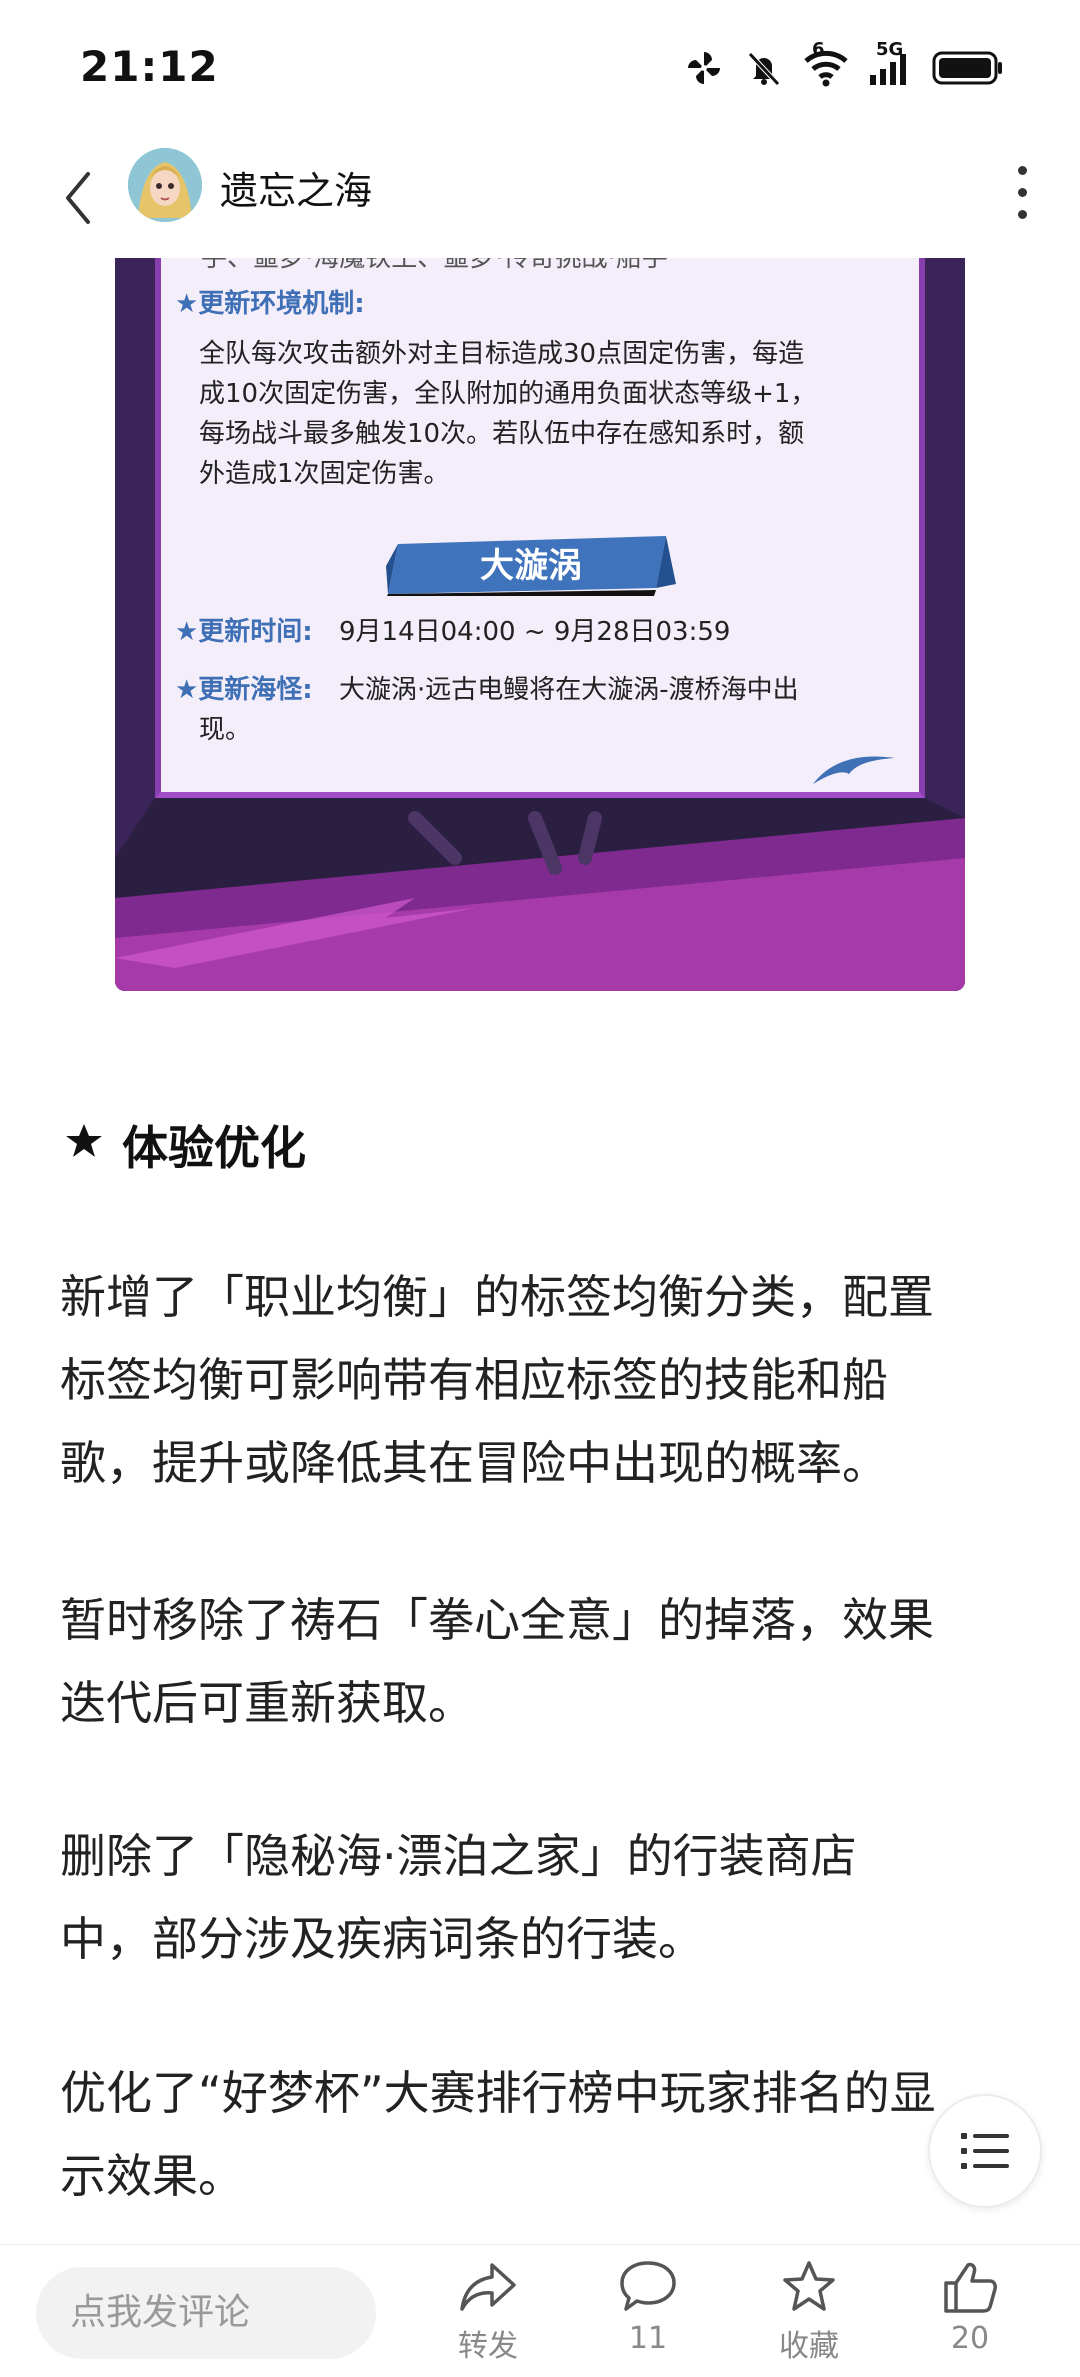 This screenshot has height=2377, width=1080. I want to click on pinwheel-icon, so click(704, 68).